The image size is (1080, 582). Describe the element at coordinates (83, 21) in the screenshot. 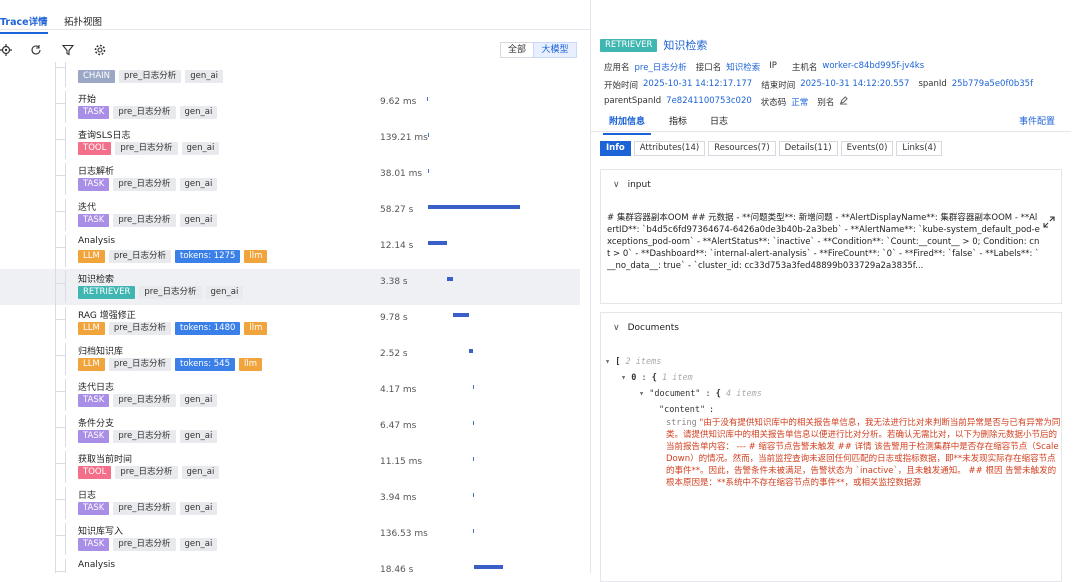

I see `tab-topology: 拓扑视图` at that location.